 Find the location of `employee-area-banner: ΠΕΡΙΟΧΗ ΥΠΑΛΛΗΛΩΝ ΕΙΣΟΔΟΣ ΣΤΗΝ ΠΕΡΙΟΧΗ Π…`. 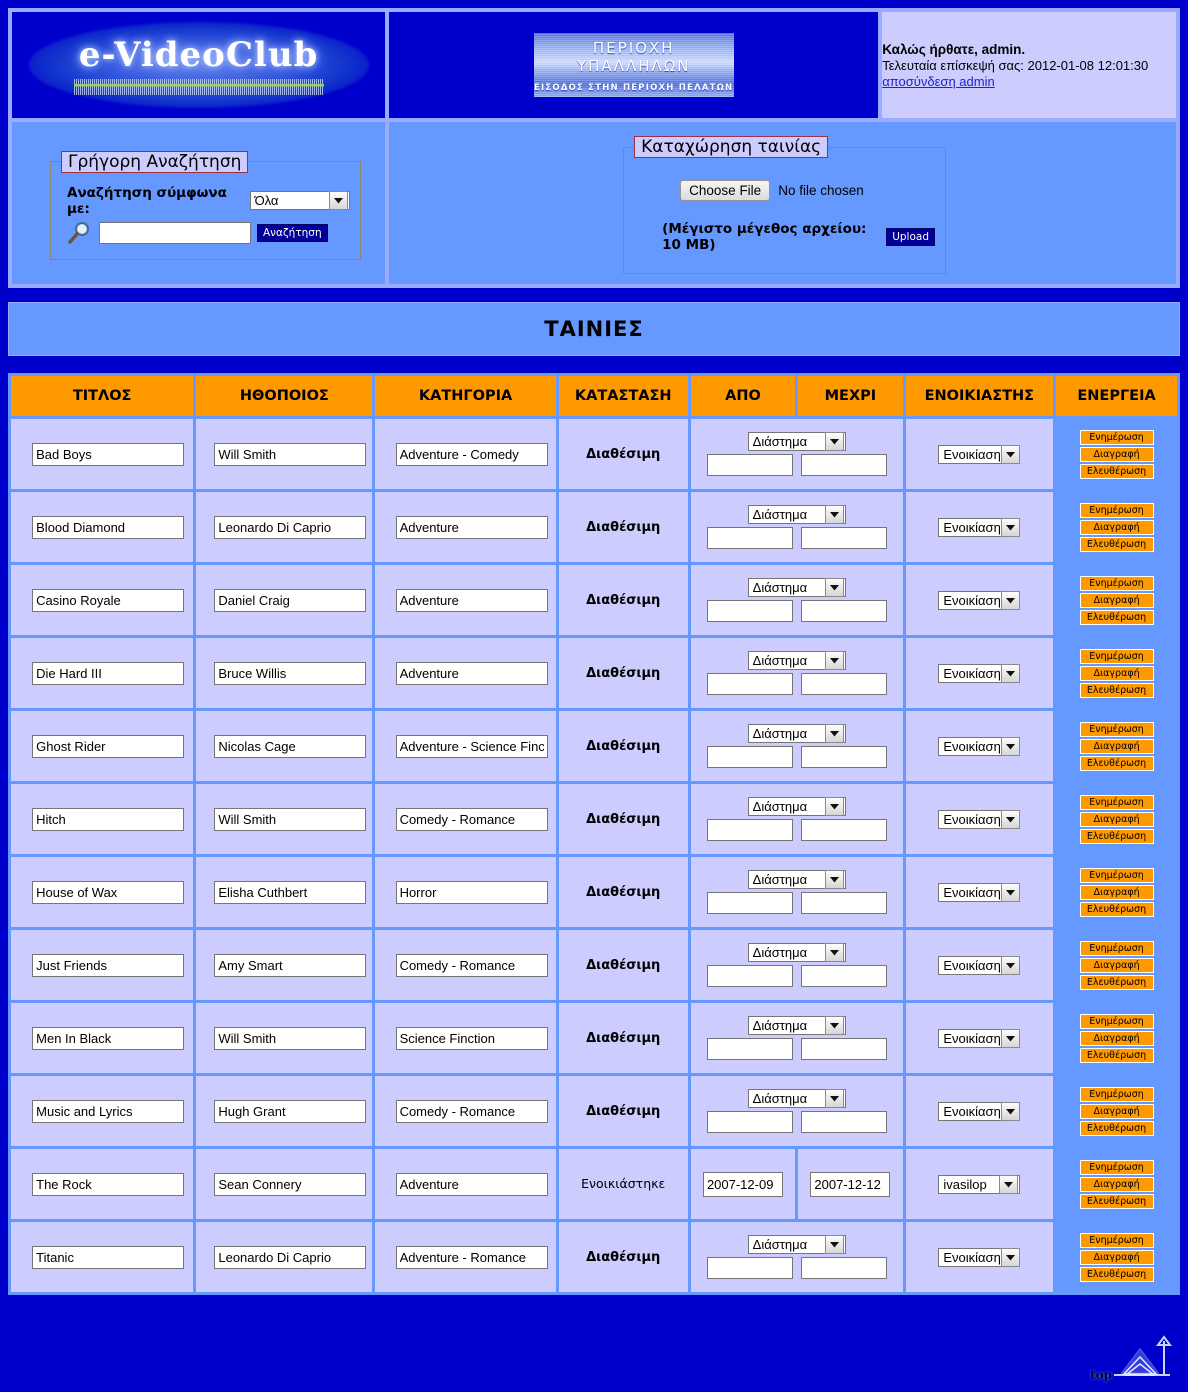

employee-area-banner: ΠΕΡΙΟΧΗ ΥΠΑΛΛΗΛΩΝ ΕΙΣΟΔΟΣ ΣΤΗΝ ΠΕΡΙΟΧΗ Π… is located at coordinates (633, 65).